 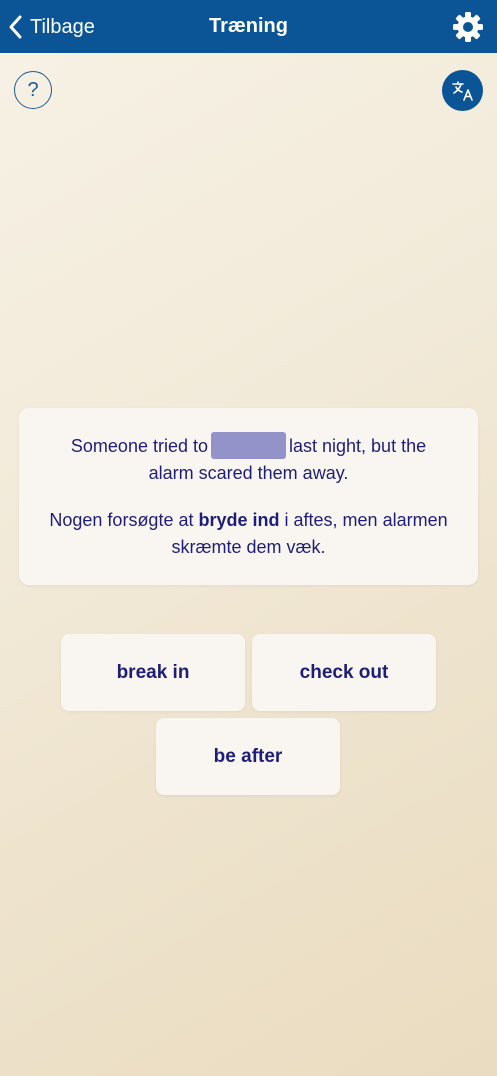 What do you see at coordinates (139, 446) in the screenshot?
I see `english-sentence-start: Someone tried to` at bounding box center [139, 446].